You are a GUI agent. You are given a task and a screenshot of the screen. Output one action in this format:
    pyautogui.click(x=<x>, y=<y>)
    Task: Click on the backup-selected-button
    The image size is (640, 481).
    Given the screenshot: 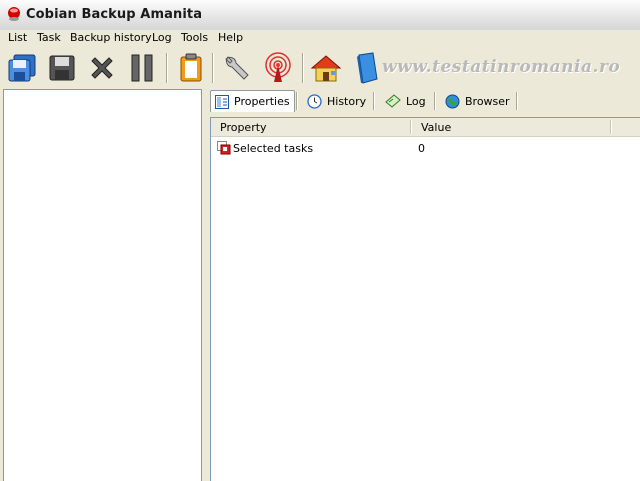 What is the action you would take?
    pyautogui.click(x=22, y=68)
    